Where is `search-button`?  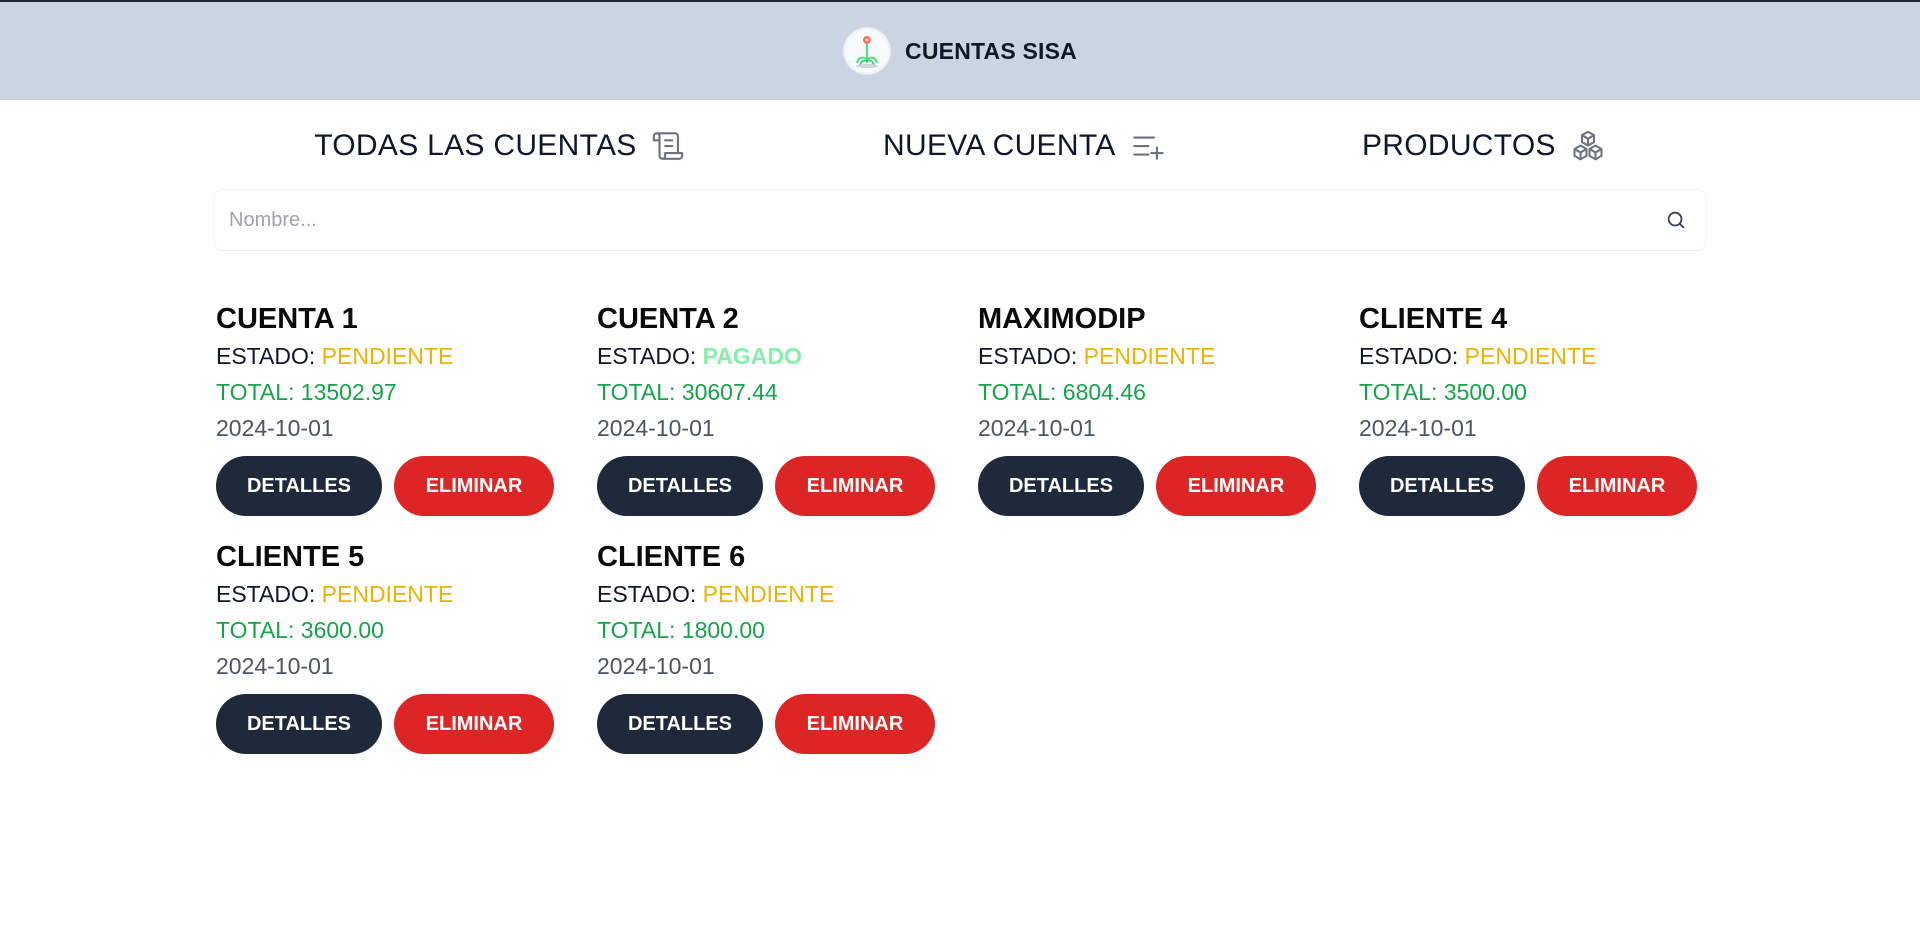 search-button is located at coordinates (1676, 220).